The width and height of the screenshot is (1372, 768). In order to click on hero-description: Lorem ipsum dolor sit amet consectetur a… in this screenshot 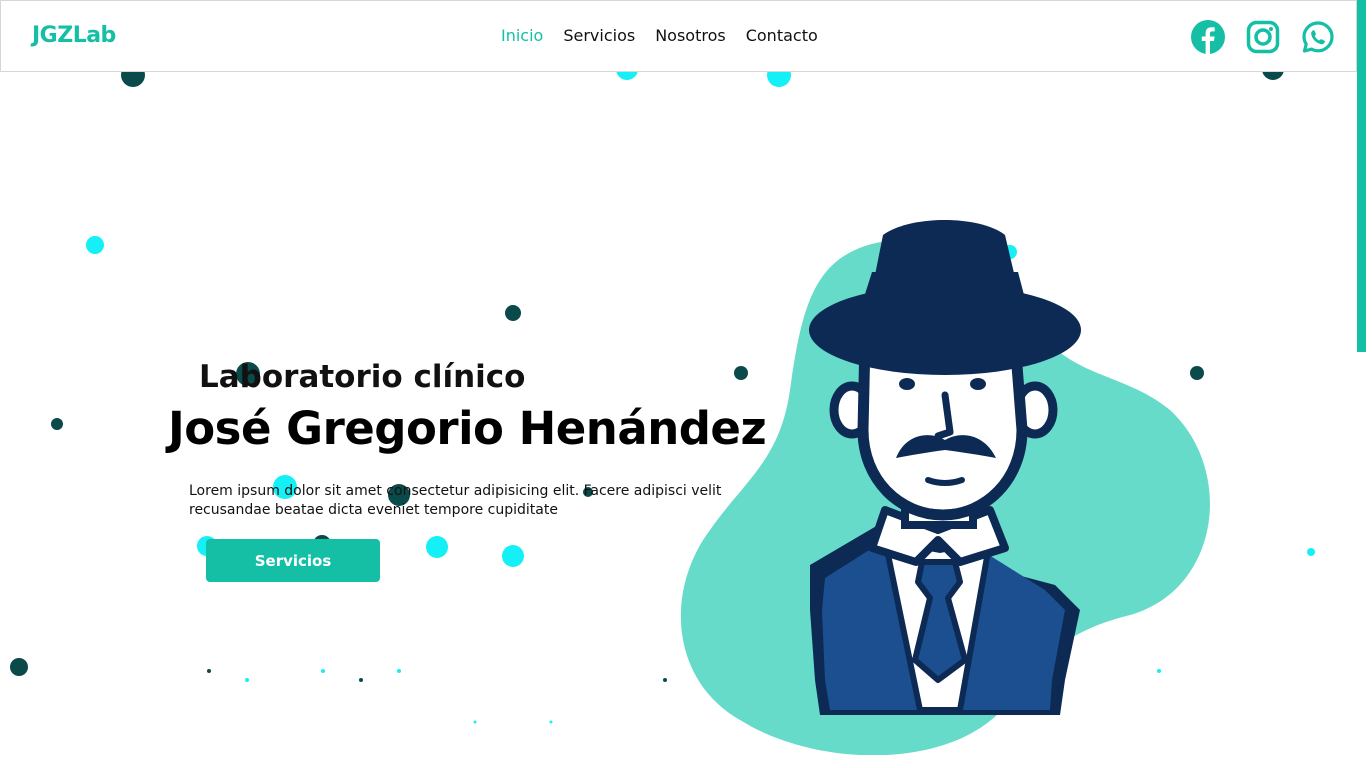, I will do `click(455, 500)`.